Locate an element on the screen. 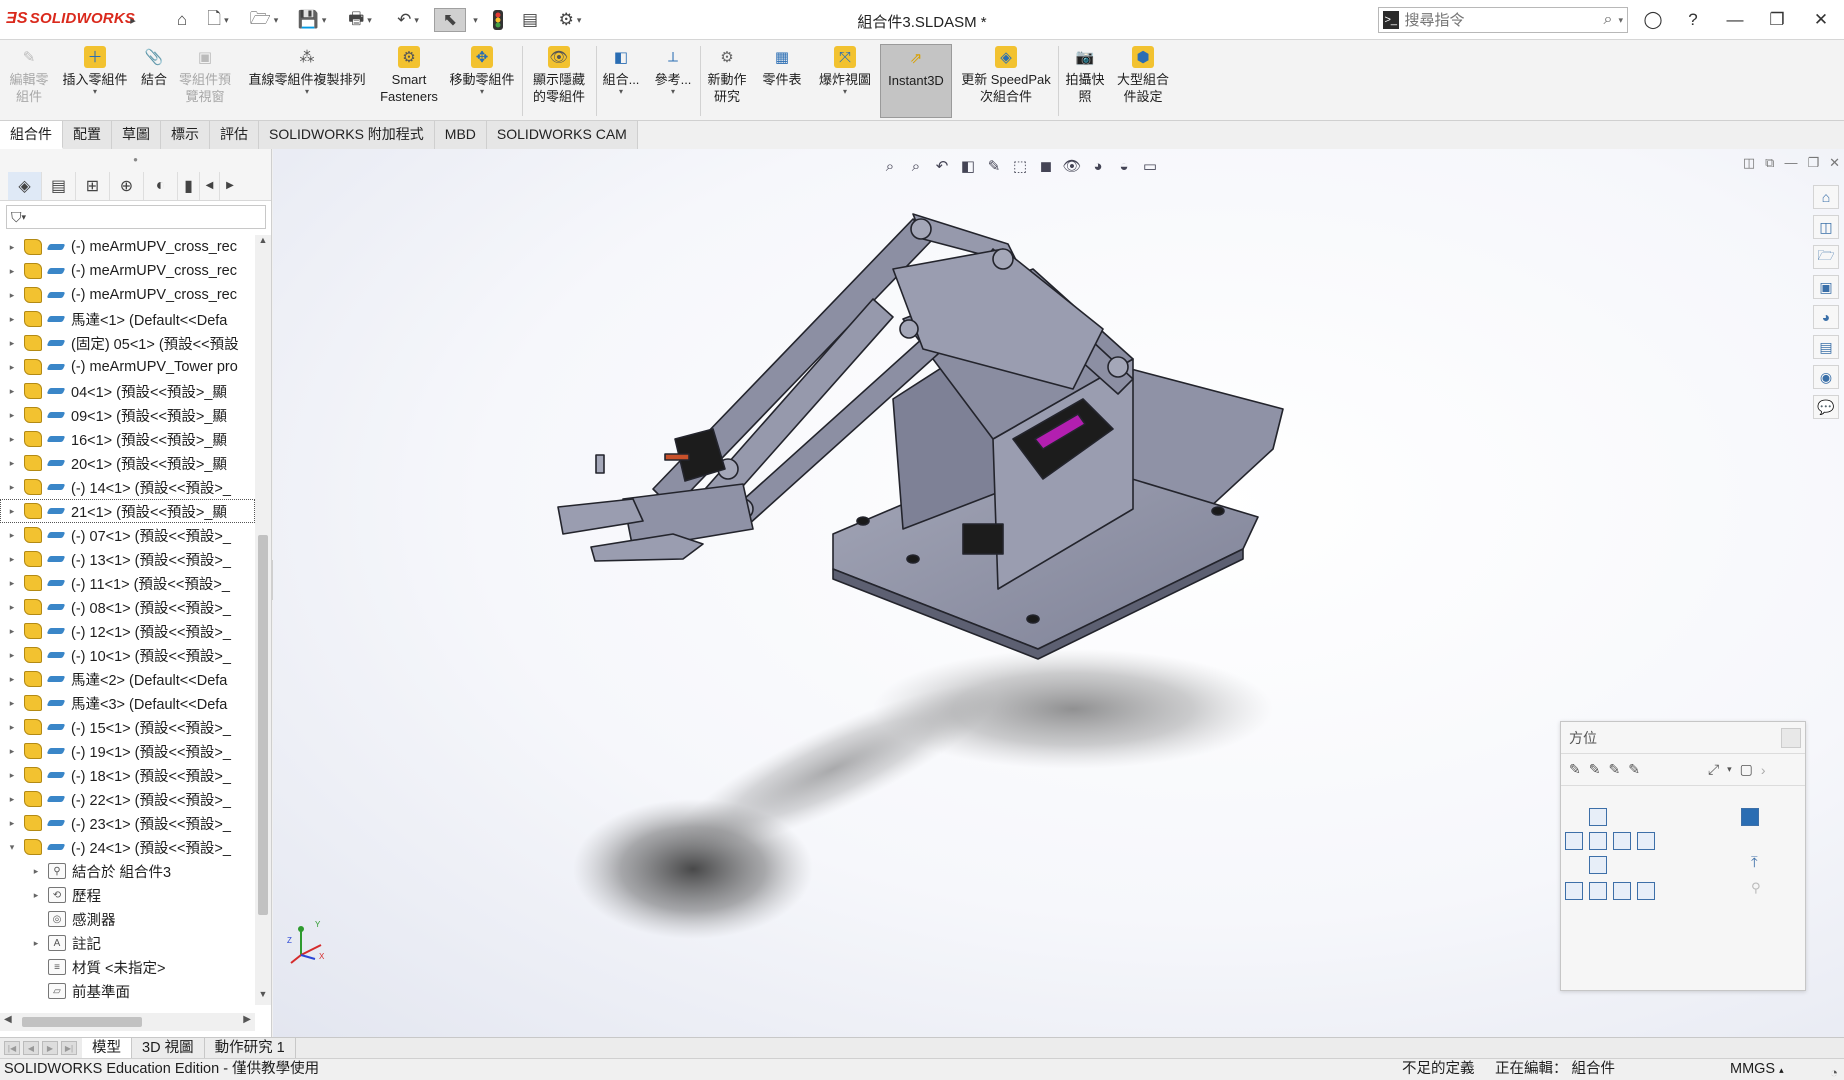 The height and width of the screenshot is (1080, 1844). update-speedpak-button: ◈ 更新 SpeedPak 次組合件 is located at coordinates (1006, 81).